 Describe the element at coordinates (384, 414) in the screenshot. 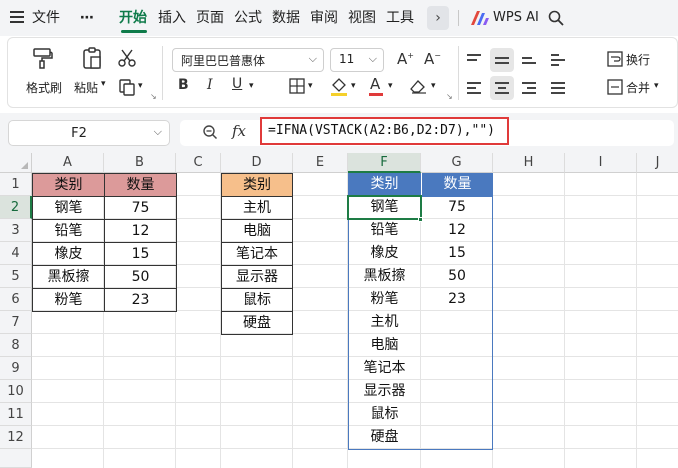

I see `result-cell: 鼠标` at that location.